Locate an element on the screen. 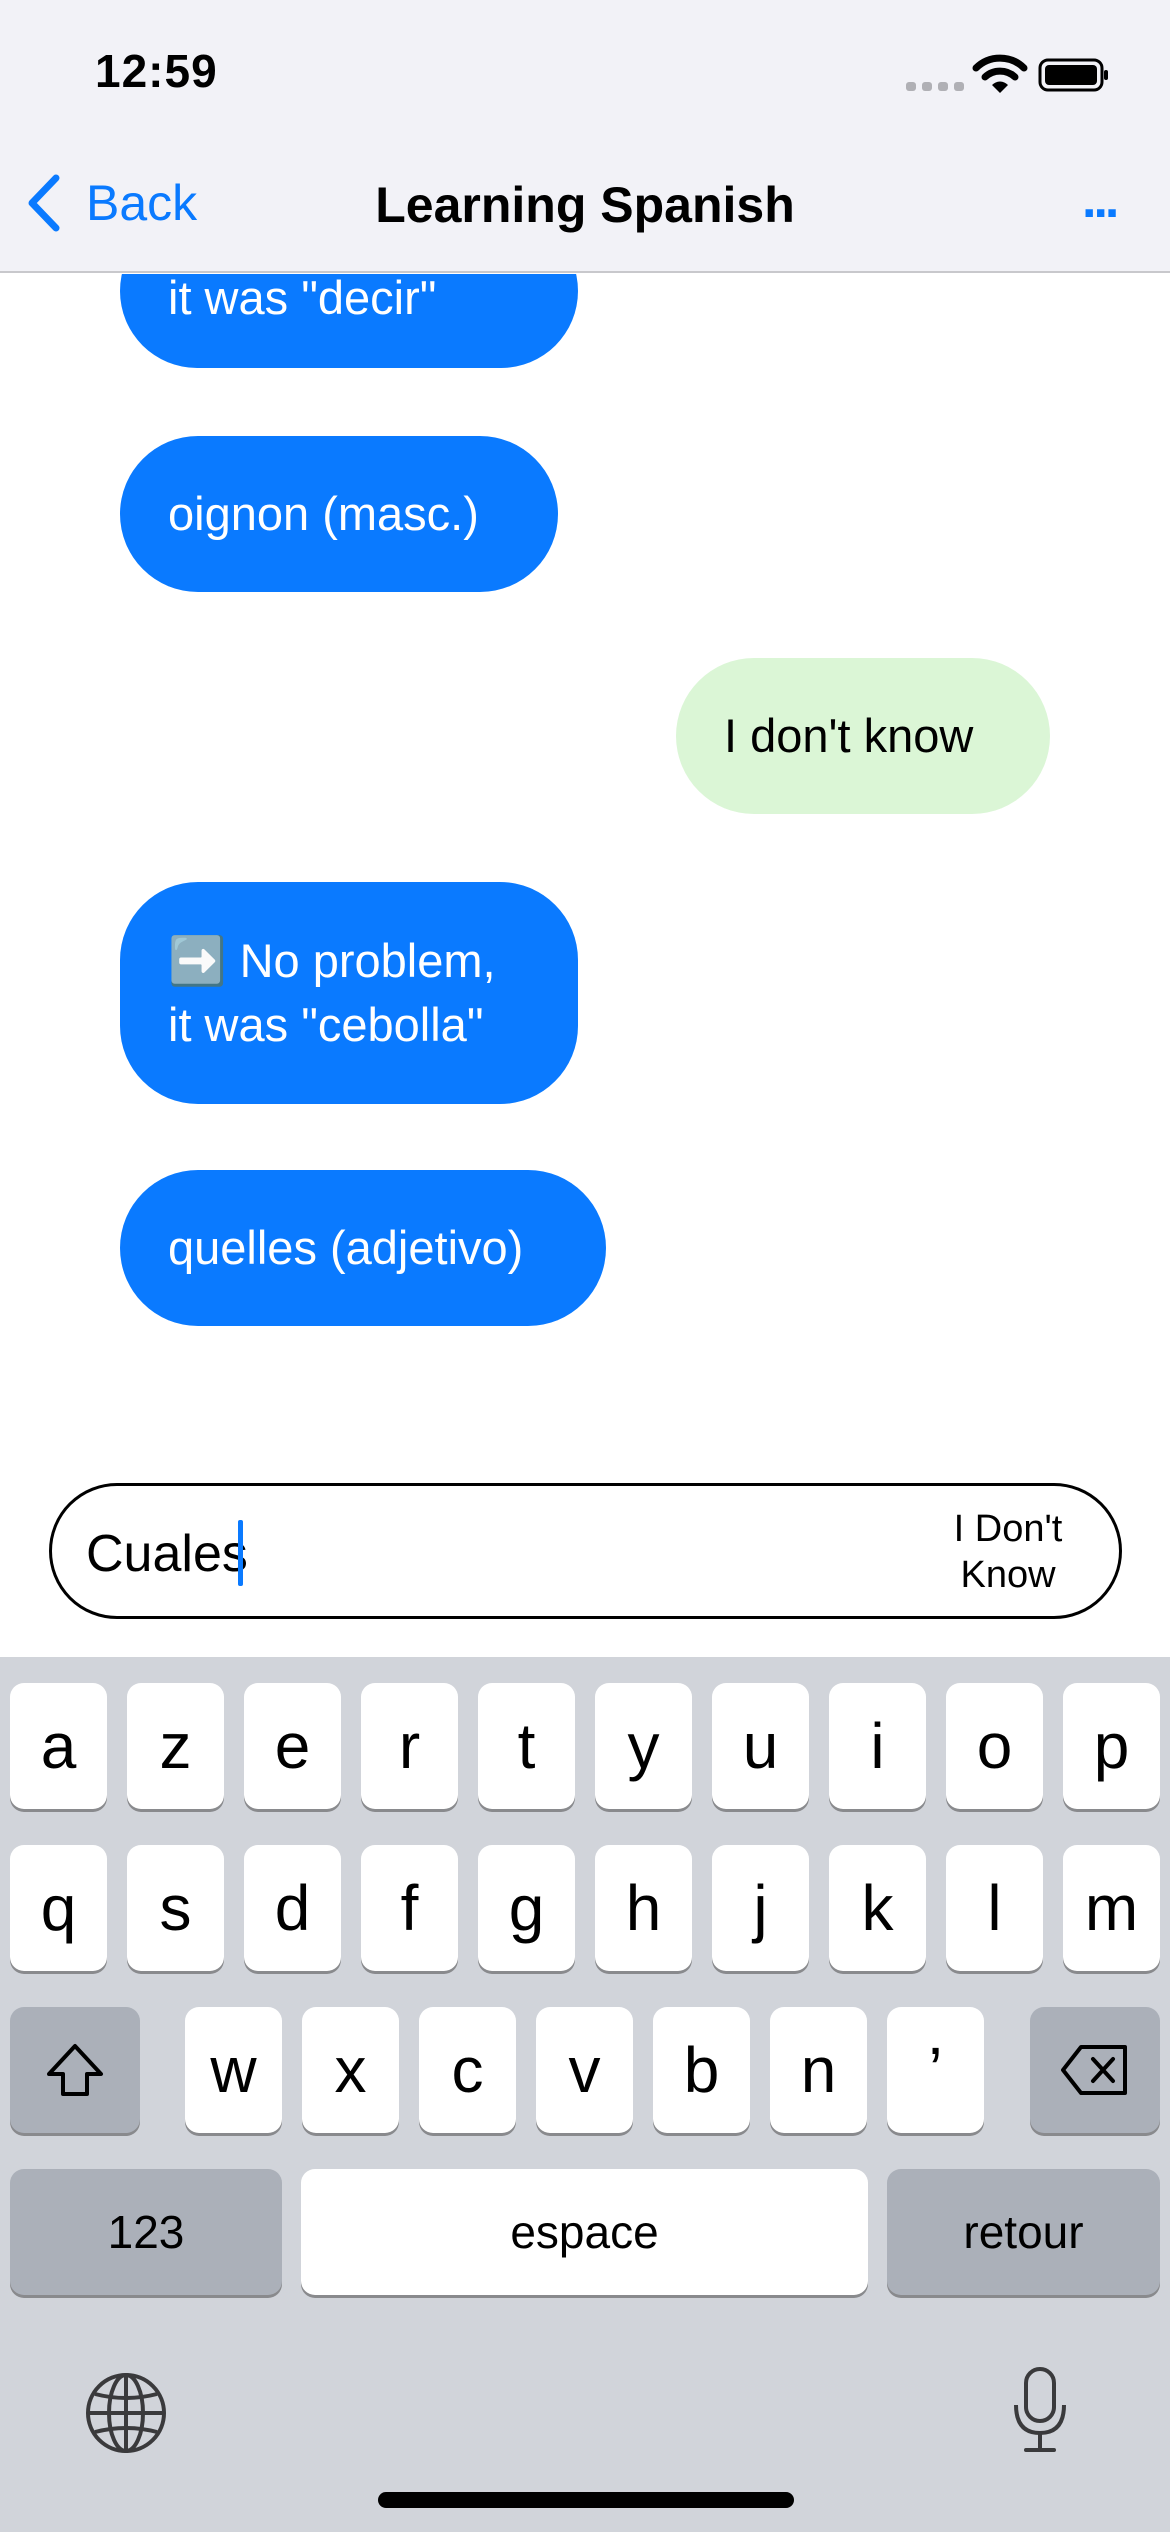  key-w: w is located at coordinates (233, 2070).